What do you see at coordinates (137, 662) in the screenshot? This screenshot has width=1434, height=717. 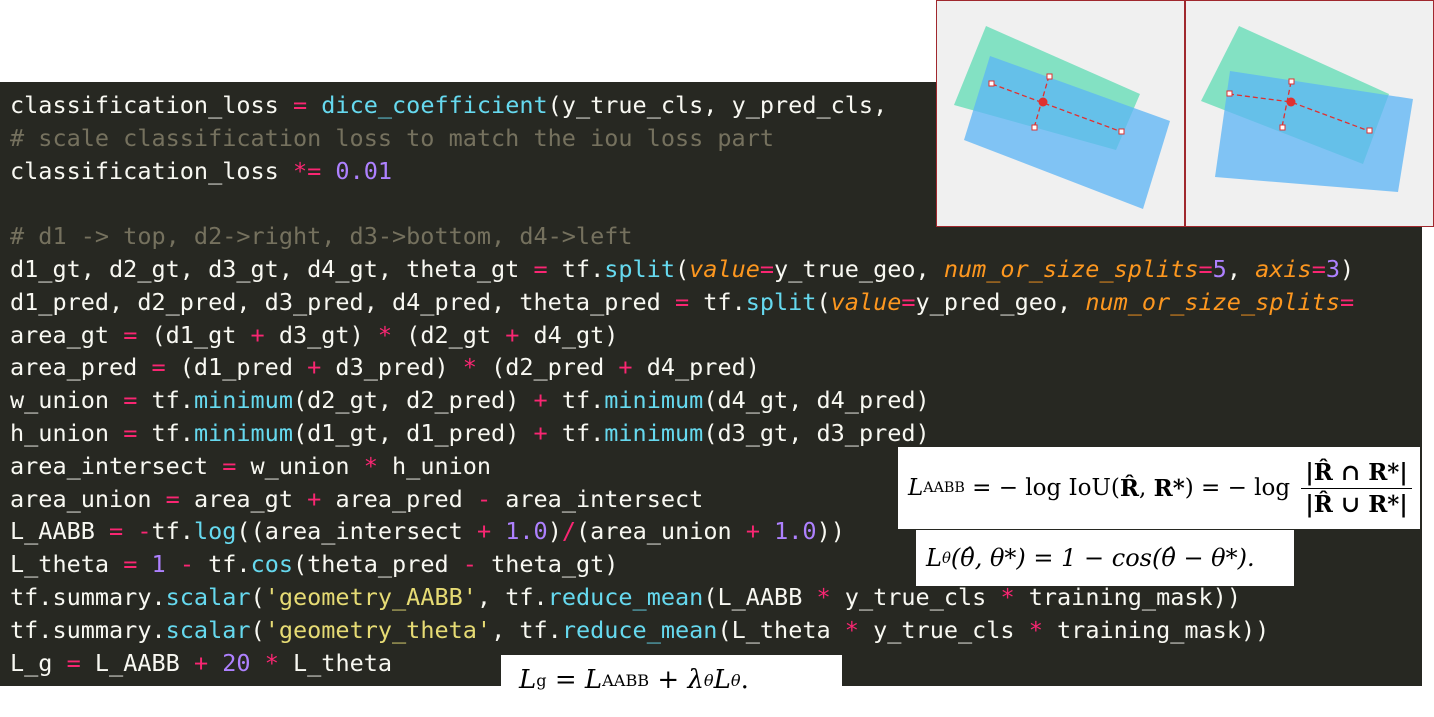 I see `code-token: L_AABB` at bounding box center [137, 662].